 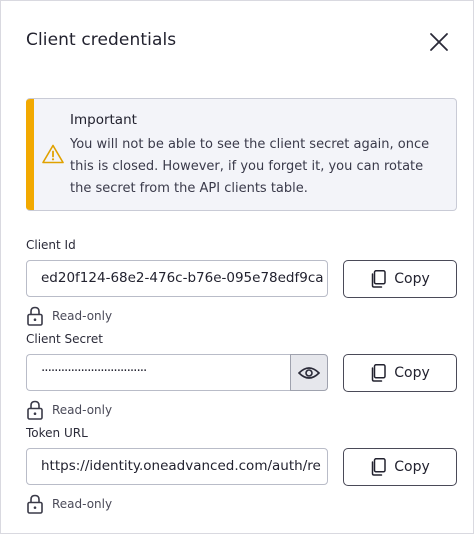 I want to click on token-url-label: Token URL, so click(x=57, y=433).